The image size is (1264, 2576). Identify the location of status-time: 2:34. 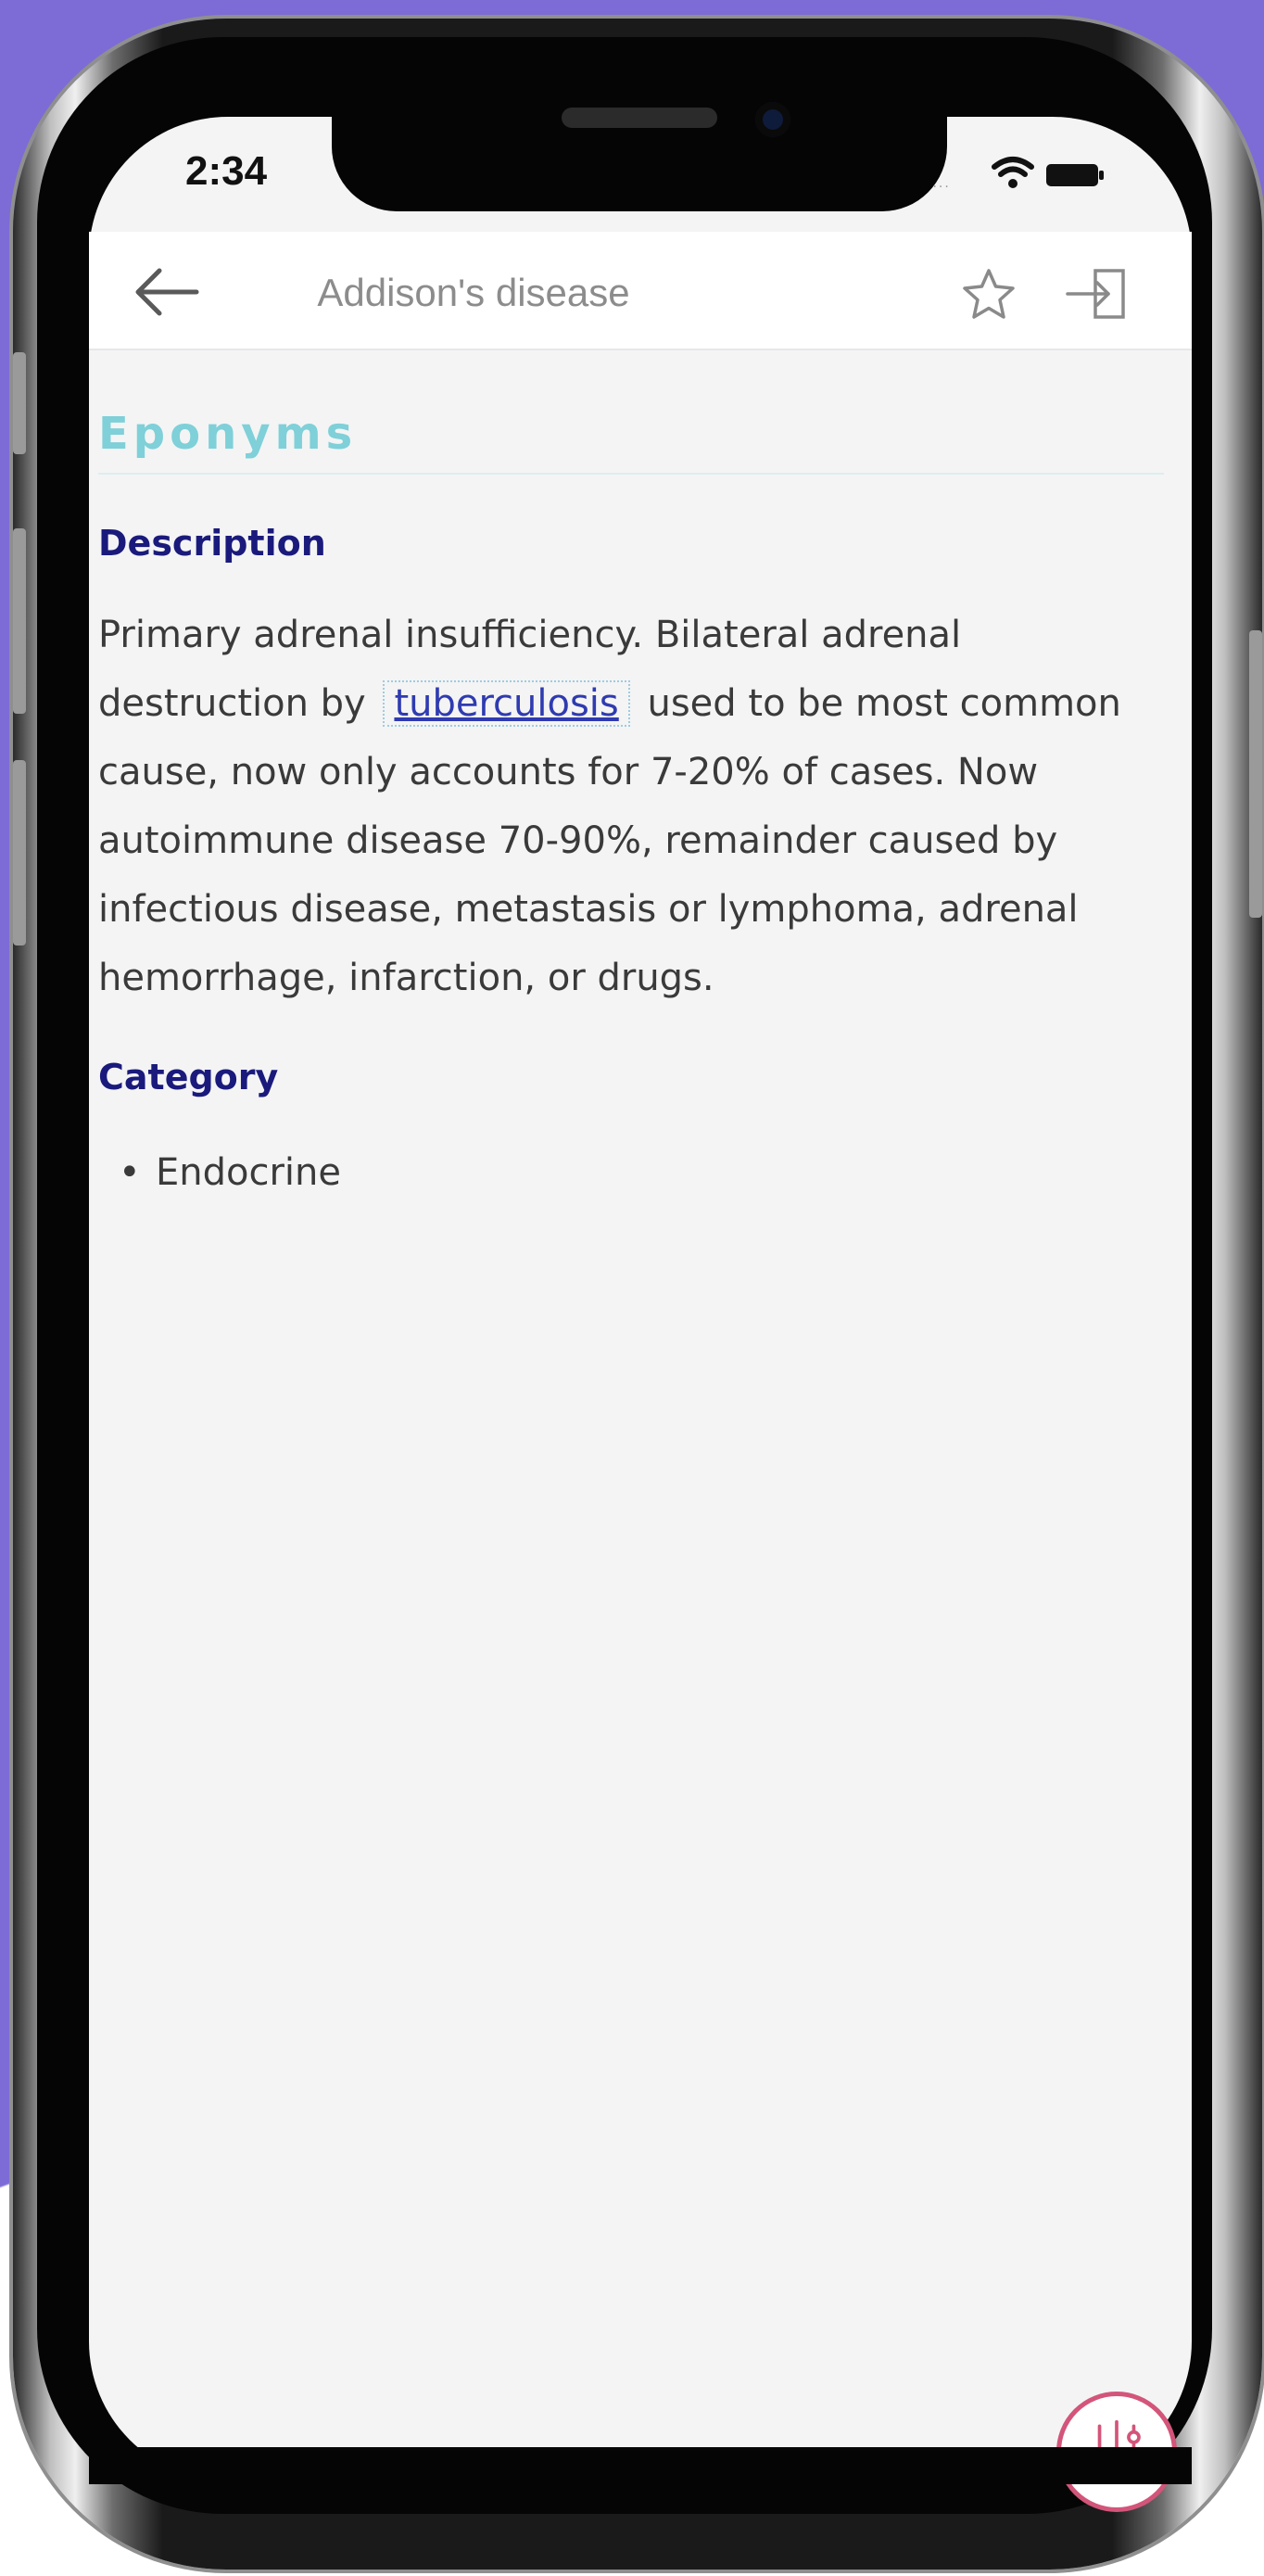
(226, 171).